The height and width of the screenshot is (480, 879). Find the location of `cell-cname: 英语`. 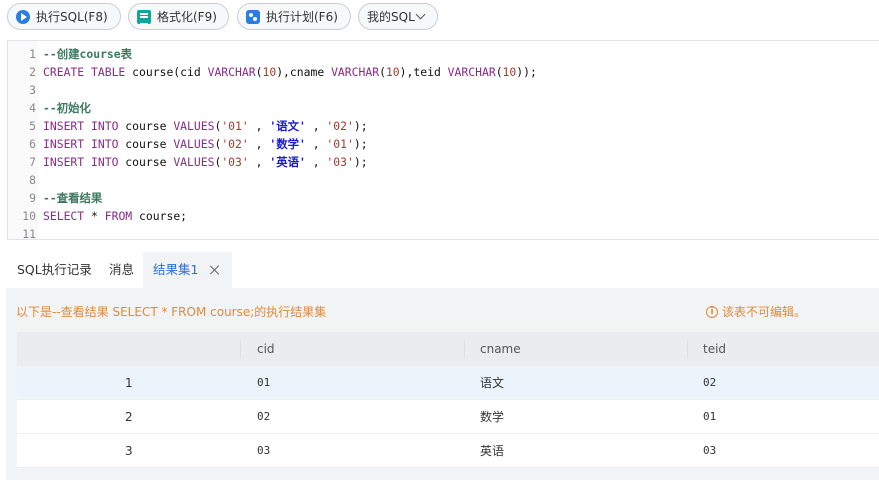

cell-cname: 英语 is located at coordinates (492, 451).